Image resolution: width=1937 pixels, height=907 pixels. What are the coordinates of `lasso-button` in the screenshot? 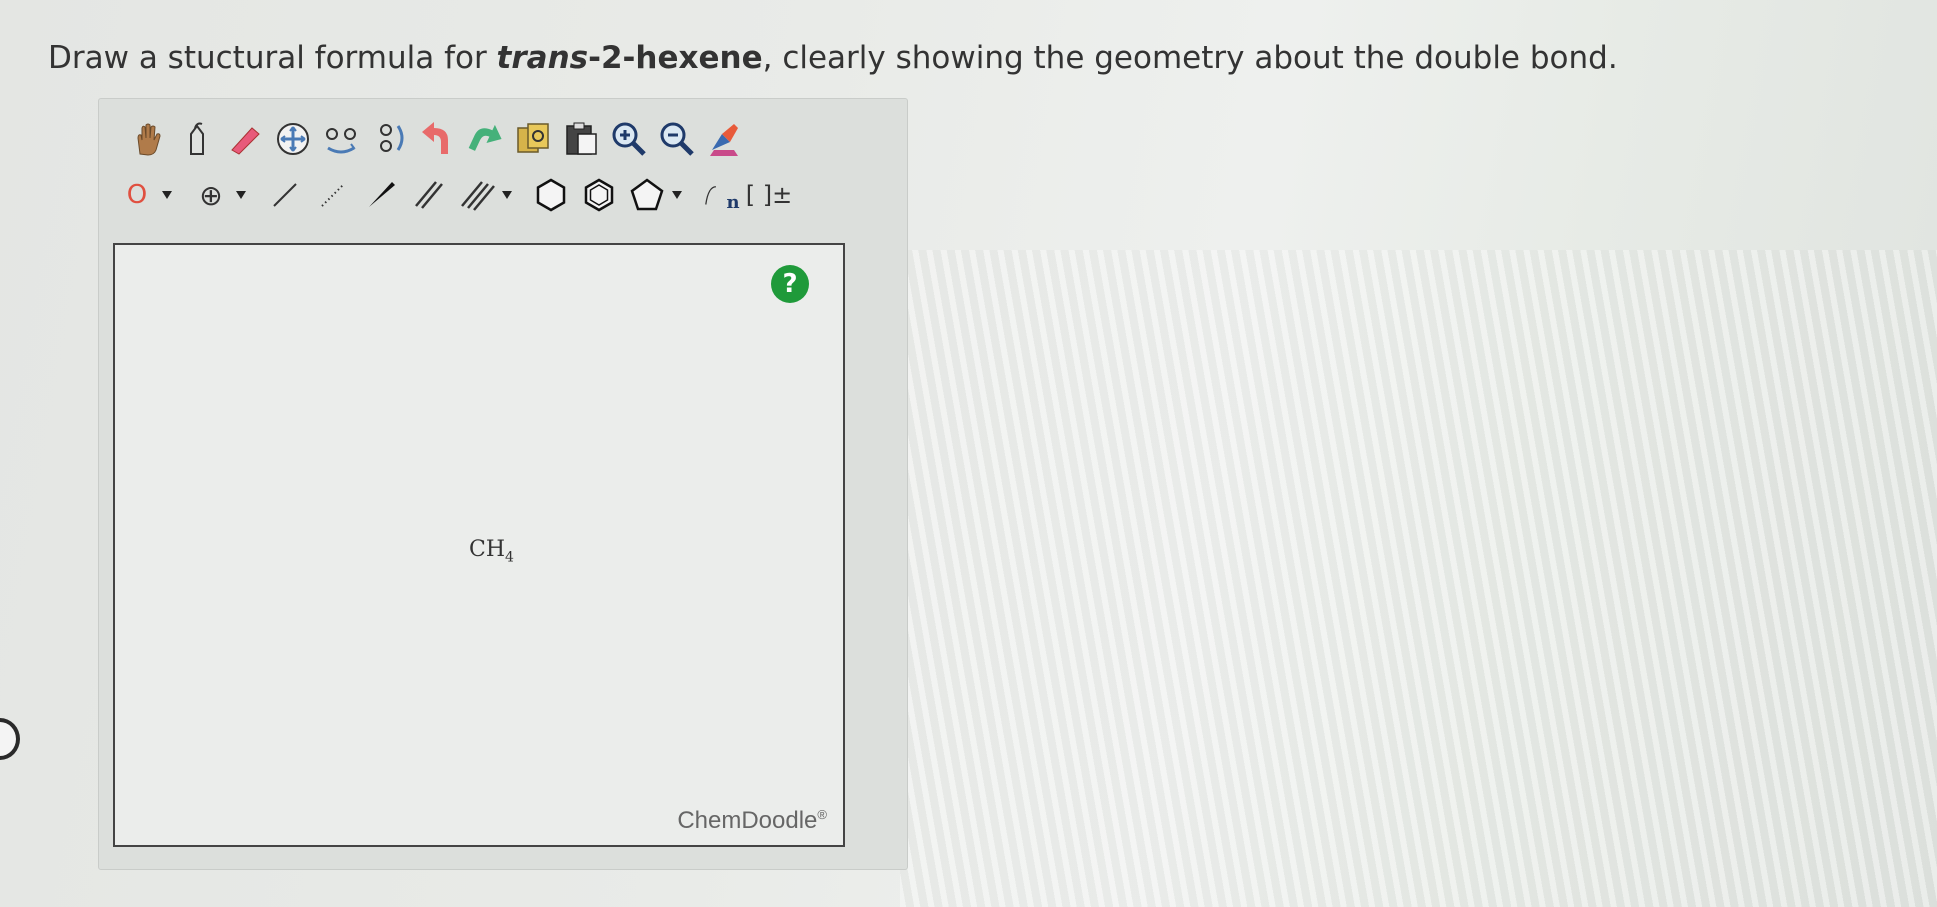 It's located at (197, 139).